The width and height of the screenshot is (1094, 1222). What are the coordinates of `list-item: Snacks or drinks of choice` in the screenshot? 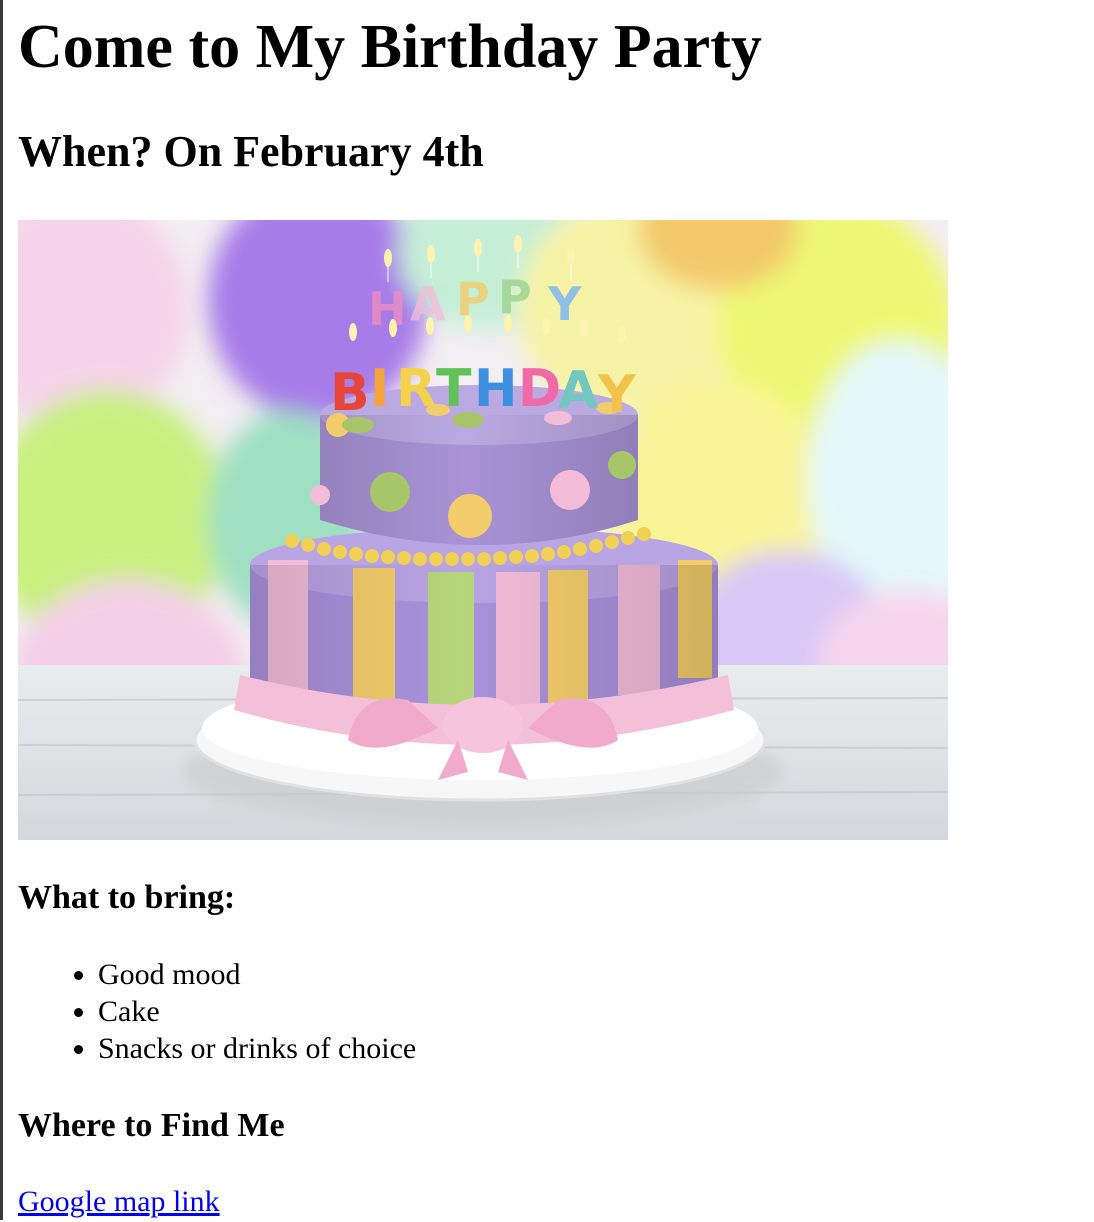 It's located at (257, 1048).